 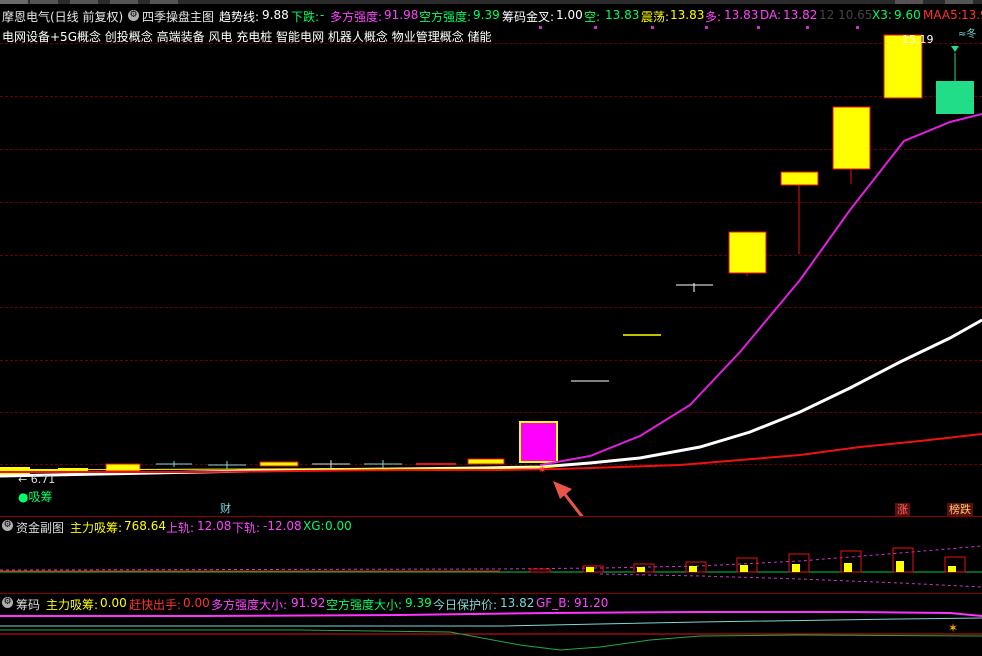 What do you see at coordinates (214, 526) in the screenshot?
I see `upper-value: 12.08` at bounding box center [214, 526].